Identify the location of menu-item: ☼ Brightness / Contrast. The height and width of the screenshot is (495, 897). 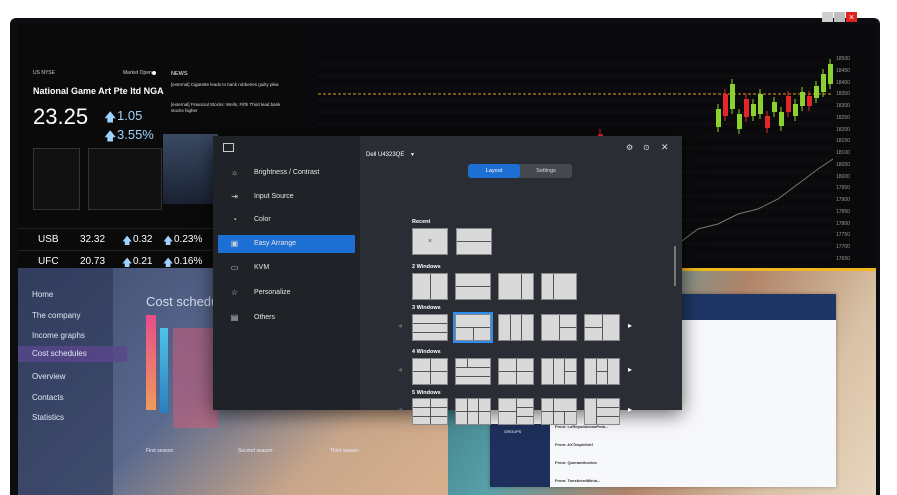
(286, 173).